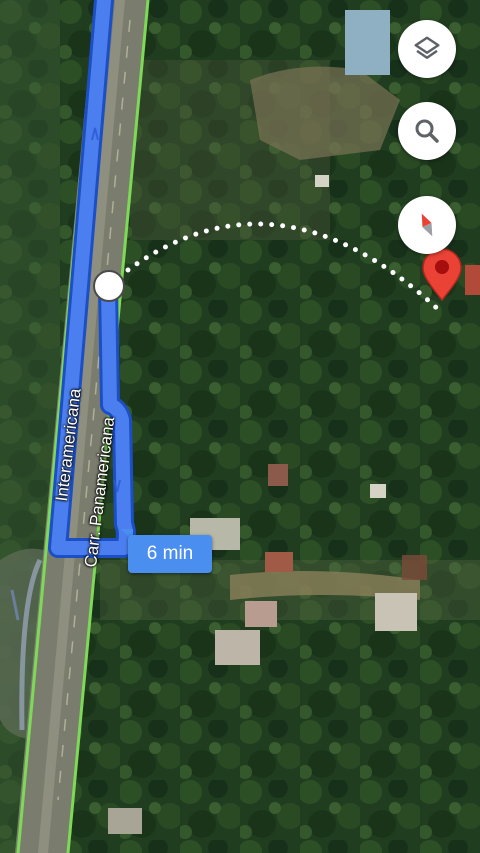 The width and height of the screenshot is (480, 853). I want to click on layers-icon, so click(427, 47).